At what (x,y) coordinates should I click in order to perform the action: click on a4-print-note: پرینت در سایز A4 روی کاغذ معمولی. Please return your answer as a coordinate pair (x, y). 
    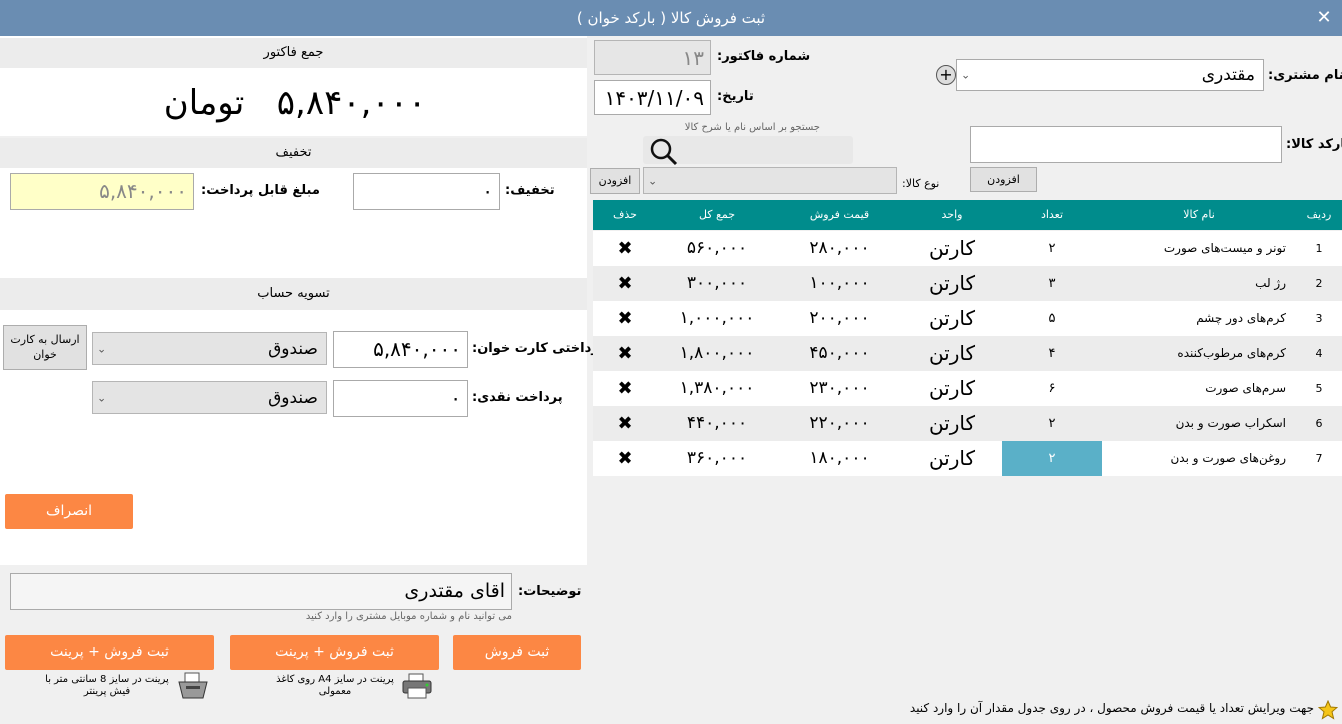
    Looking at the image, I should click on (335, 685).